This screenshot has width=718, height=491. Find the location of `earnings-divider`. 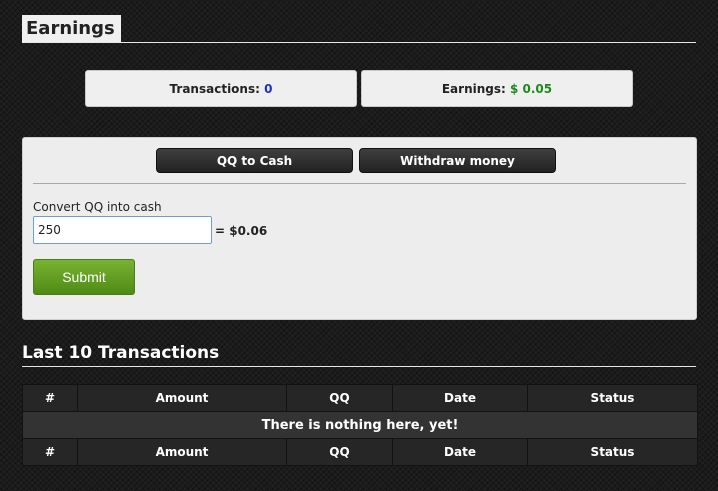

earnings-divider is located at coordinates (359, 42).